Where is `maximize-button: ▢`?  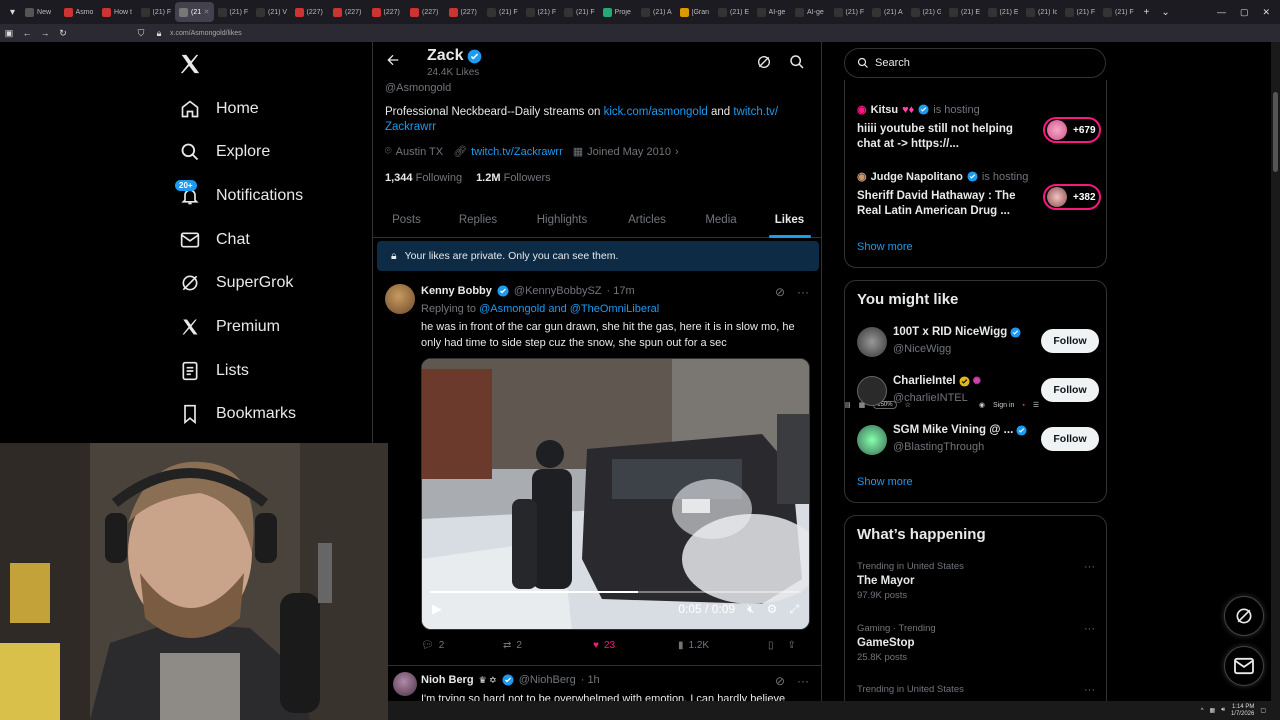
maximize-button: ▢ is located at coordinates (1244, 12).